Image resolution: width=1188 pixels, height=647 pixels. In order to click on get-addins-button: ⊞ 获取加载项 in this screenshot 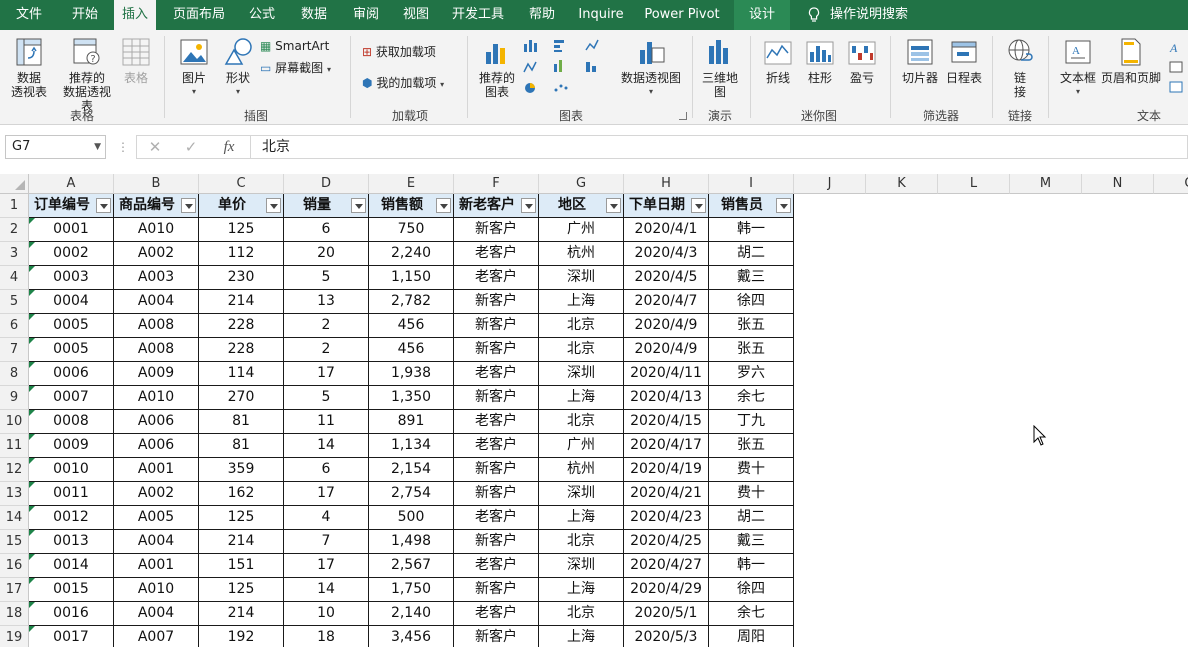, I will do `click(399, 52)`.